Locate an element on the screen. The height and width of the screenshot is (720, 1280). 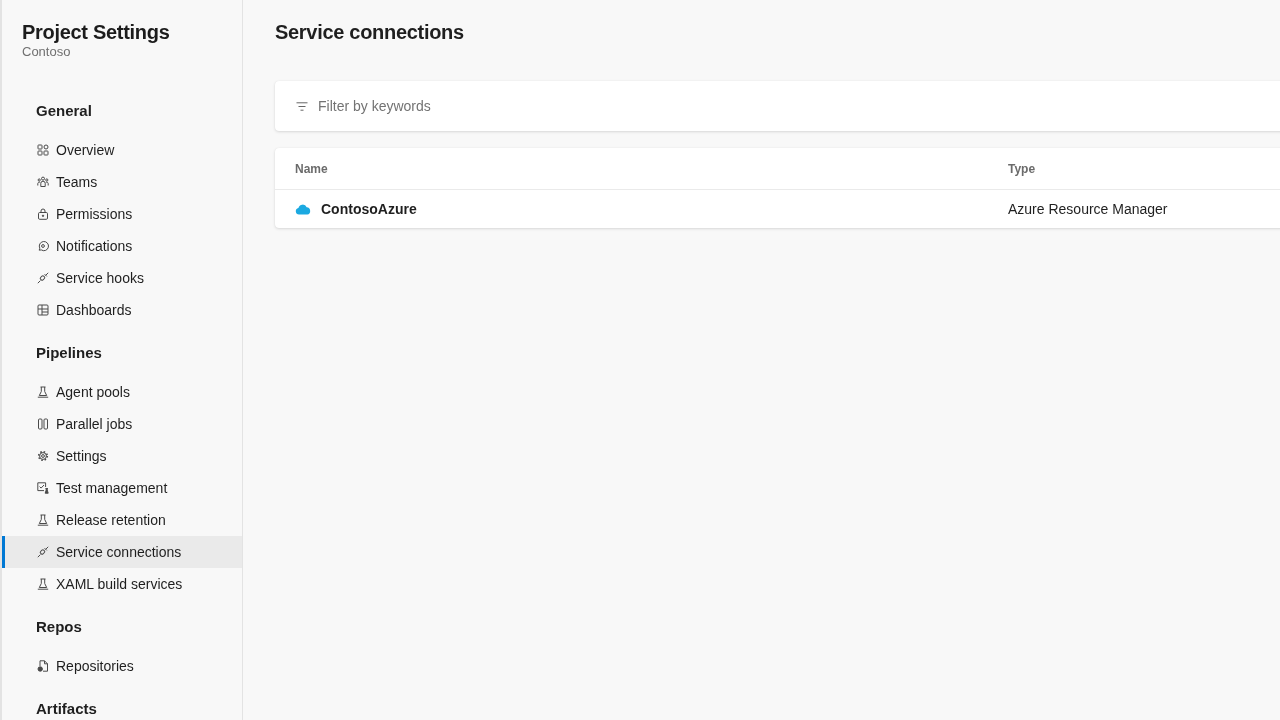
group-heading: Repos is located at coordinates (59, 627).